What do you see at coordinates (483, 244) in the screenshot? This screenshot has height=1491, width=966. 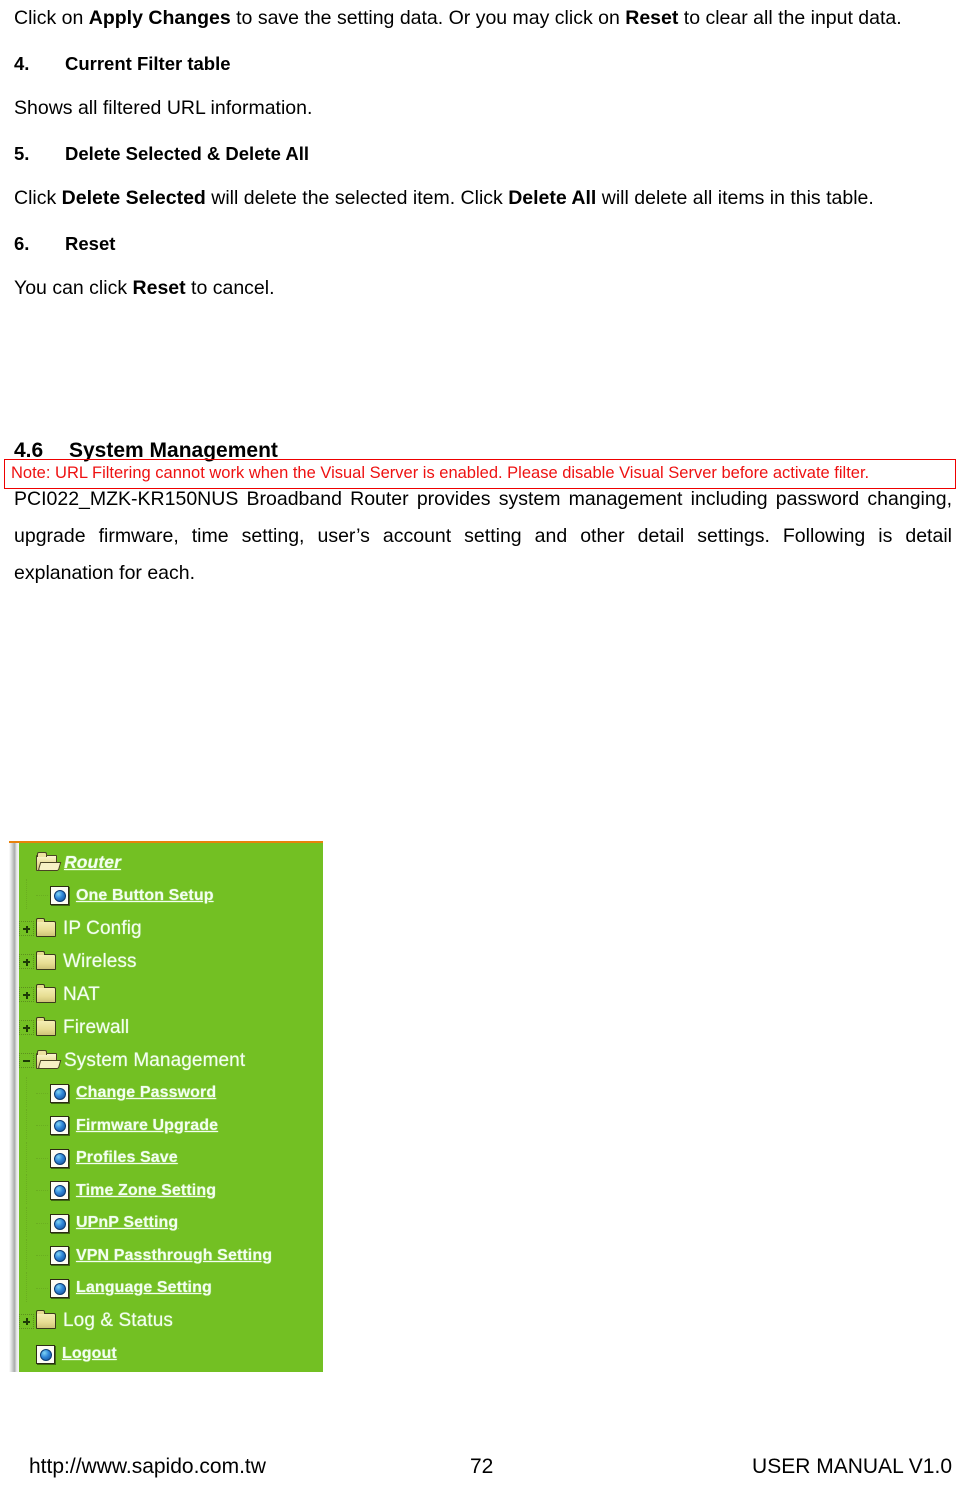 I see `heading-reset: 6. Reset` at bounding box center [483, 244].